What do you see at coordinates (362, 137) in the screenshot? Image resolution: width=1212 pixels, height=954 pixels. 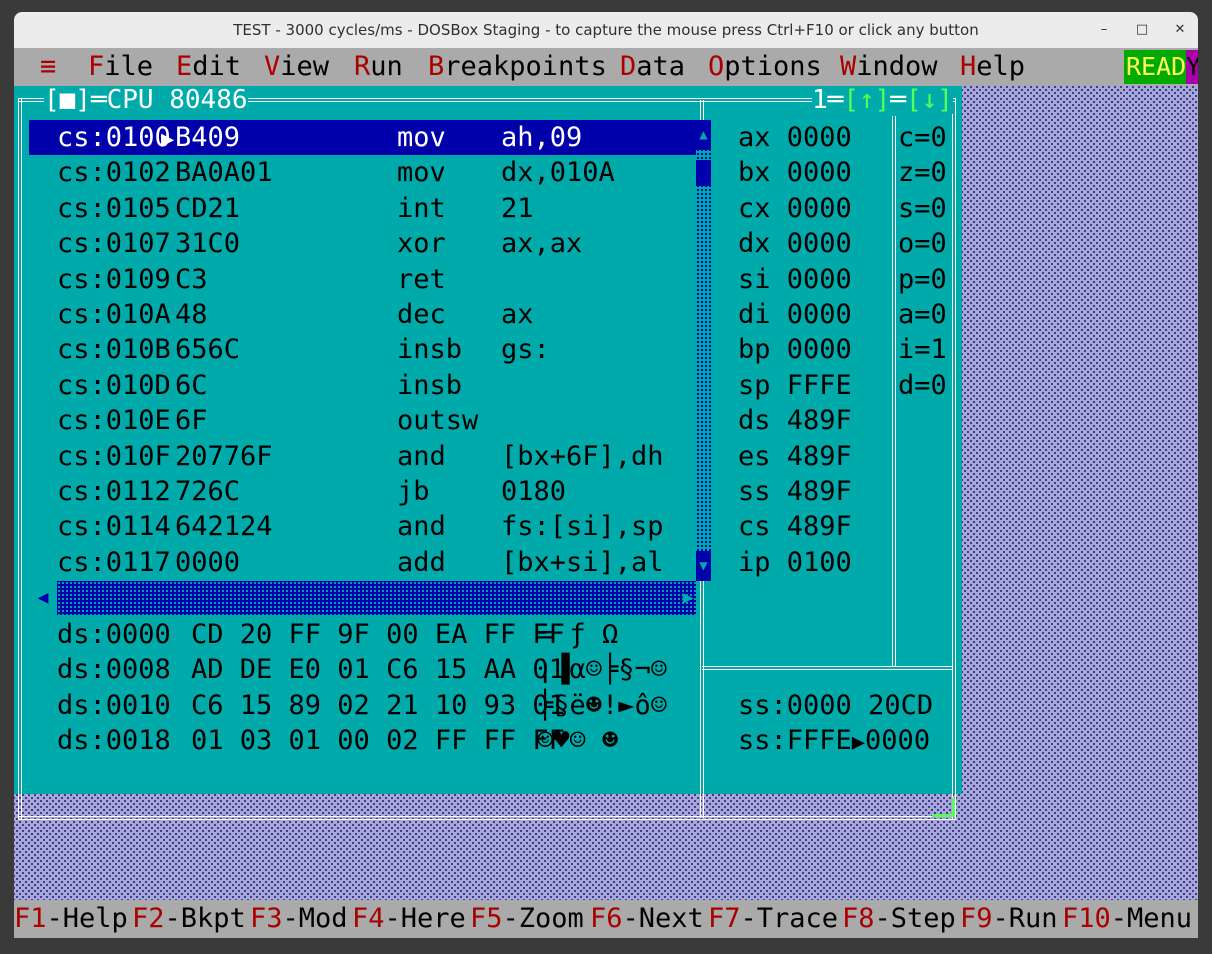 I see `code-row-selected: cs:0100 ▶ B409 mov ah,09` at bounding box center [362, 137].